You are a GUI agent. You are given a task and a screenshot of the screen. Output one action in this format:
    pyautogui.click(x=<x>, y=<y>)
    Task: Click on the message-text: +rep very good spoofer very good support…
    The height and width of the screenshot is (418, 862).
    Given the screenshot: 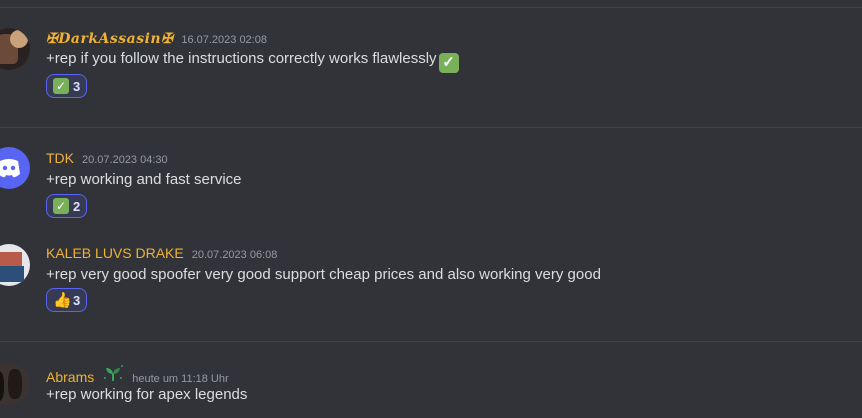 What is the action you would take?
    pyautogui.click(x=323, y=274)
    